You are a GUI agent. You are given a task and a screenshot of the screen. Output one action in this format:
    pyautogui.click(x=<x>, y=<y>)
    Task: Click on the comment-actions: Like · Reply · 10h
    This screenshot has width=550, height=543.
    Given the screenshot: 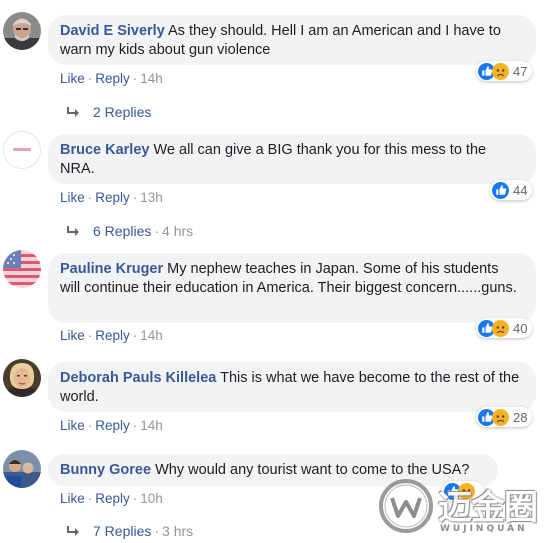 What is the action you would take?
    pyautogui.click(x=111, y=498)
    